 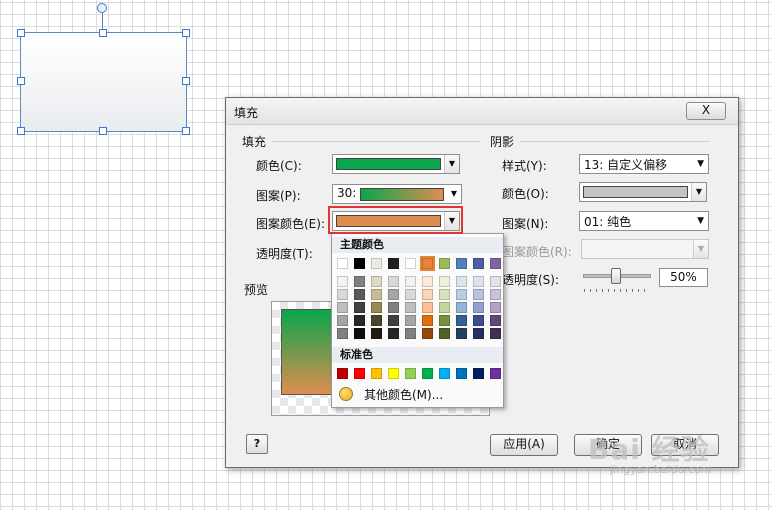 I want to click on rotation-handle, so click(x=102, y=8).